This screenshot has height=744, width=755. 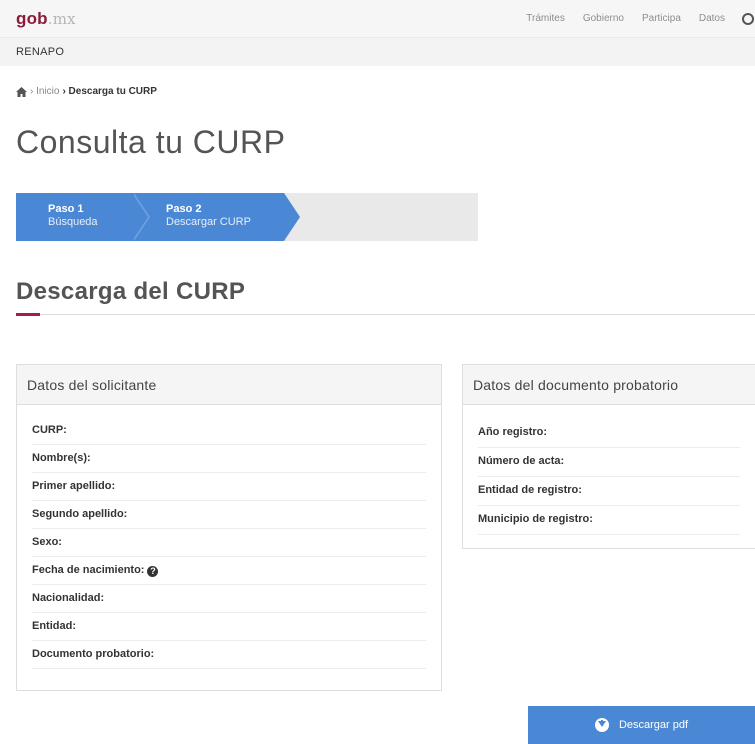 What do you see at coordinates (74, 486) in the screenshot?
I see `field-label: Primer apellido:` at bounding box center [74, 486].